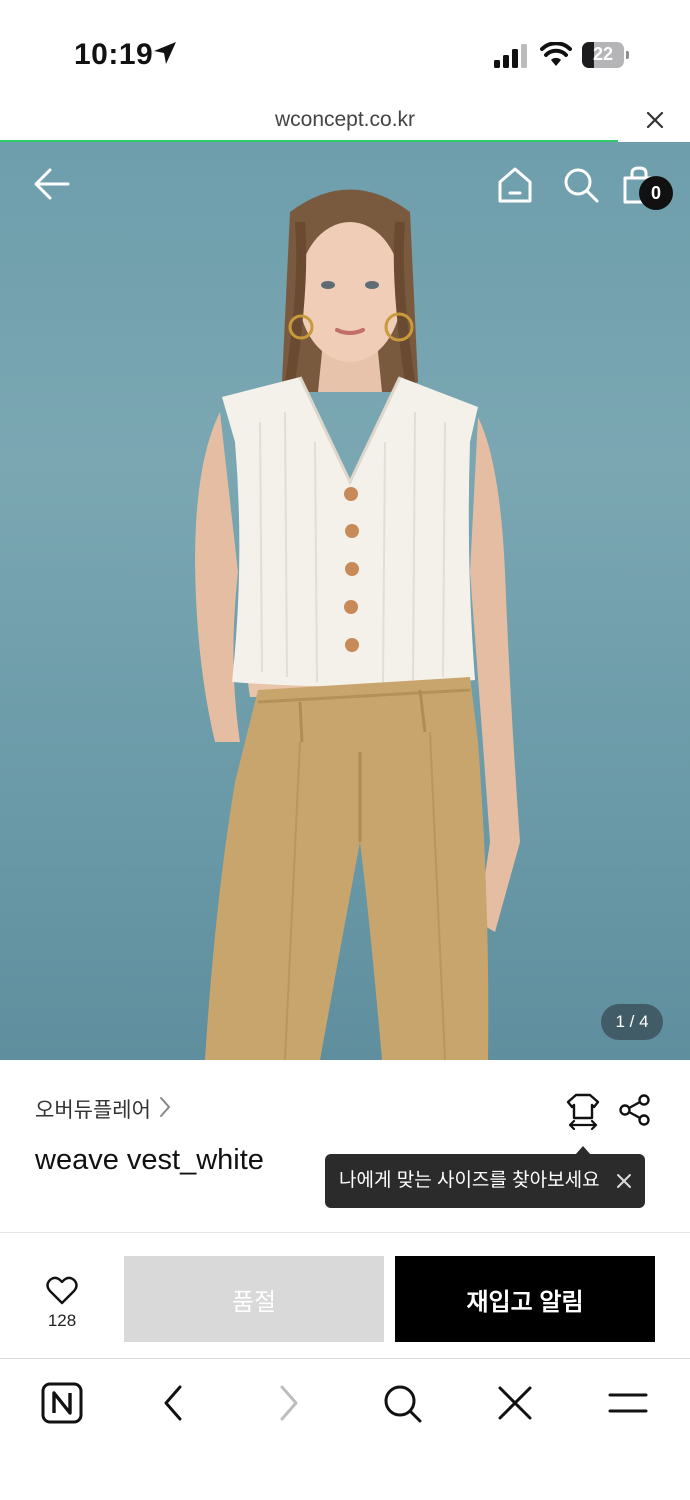 The image size is (690, 1500). Describe the element at coordinates (583, 1111) in the screenshot. I see `size-guide-icon` at that location.